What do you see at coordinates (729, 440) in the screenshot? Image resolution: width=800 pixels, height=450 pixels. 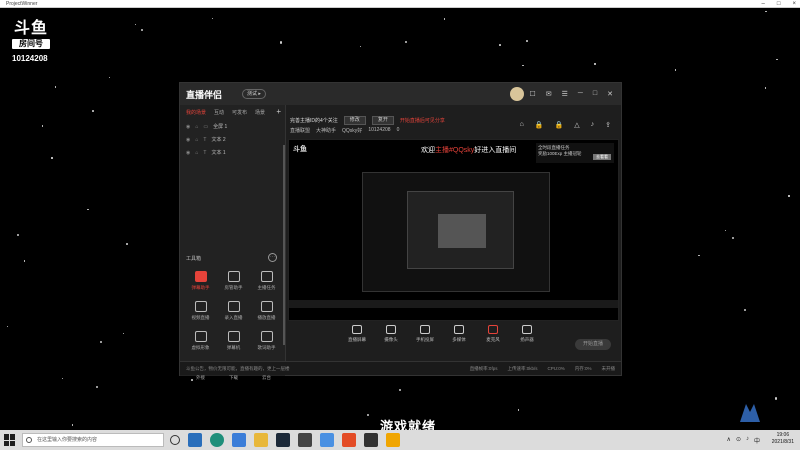 I see `tray-expand-icon: ∧` at bounding box center [729, 440].